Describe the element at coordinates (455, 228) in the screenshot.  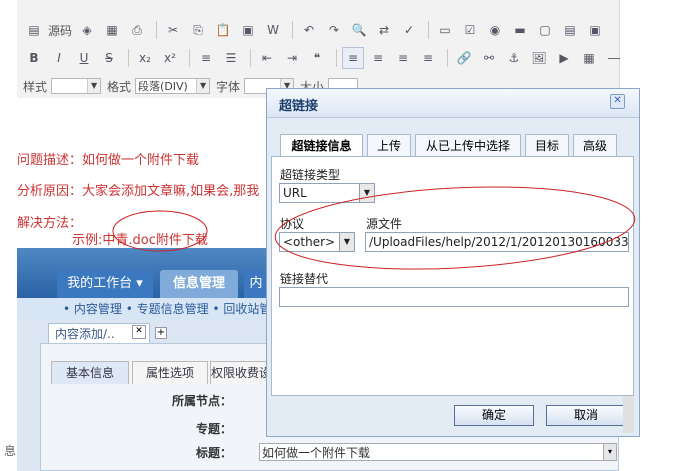
I see `annotation-ellipse-dialog` at that location.